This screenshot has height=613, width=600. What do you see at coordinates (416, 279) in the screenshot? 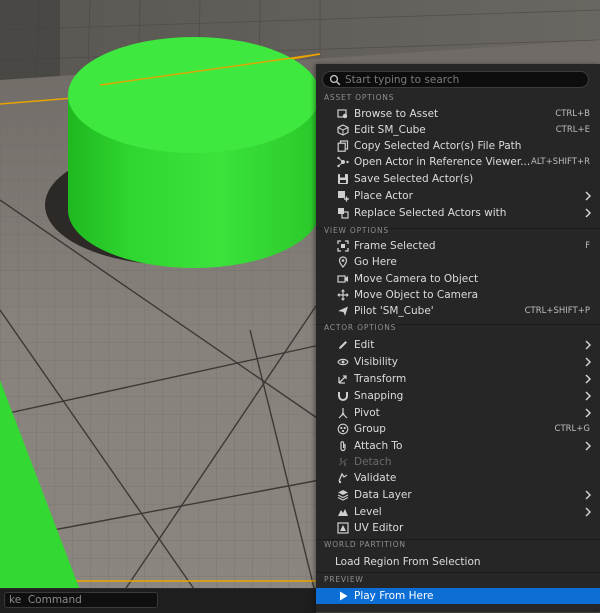
I see `menu-item-label: Move Camera to Object` at bounding box center [416, 279].